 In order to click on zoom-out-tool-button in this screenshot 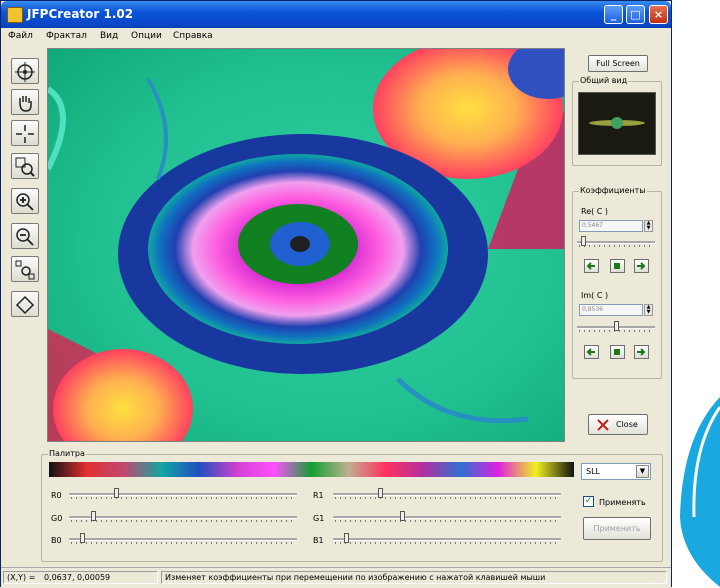, I will do `click(25, 236)`.